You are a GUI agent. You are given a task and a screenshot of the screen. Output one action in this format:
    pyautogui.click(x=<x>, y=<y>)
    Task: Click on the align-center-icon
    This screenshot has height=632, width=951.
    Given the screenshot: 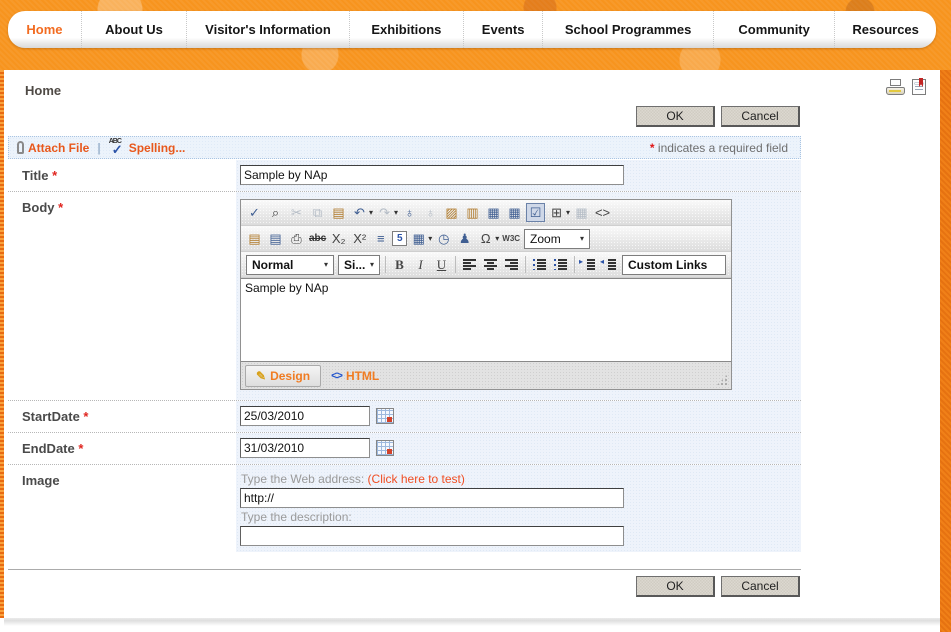 What is the action you would take?
    pyautogui.click(x=490, y=264)
    